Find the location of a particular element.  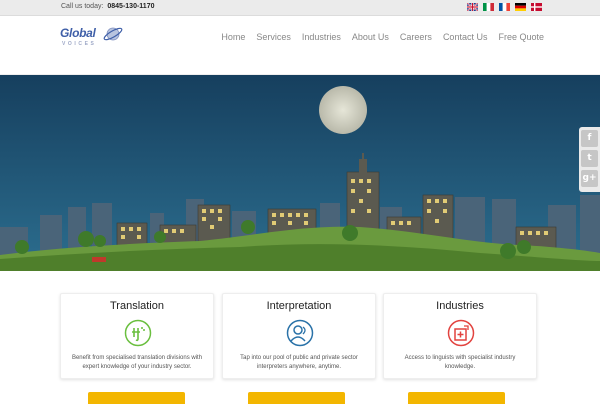

globe-swoosh-icon is located at coordinates (113, 34).